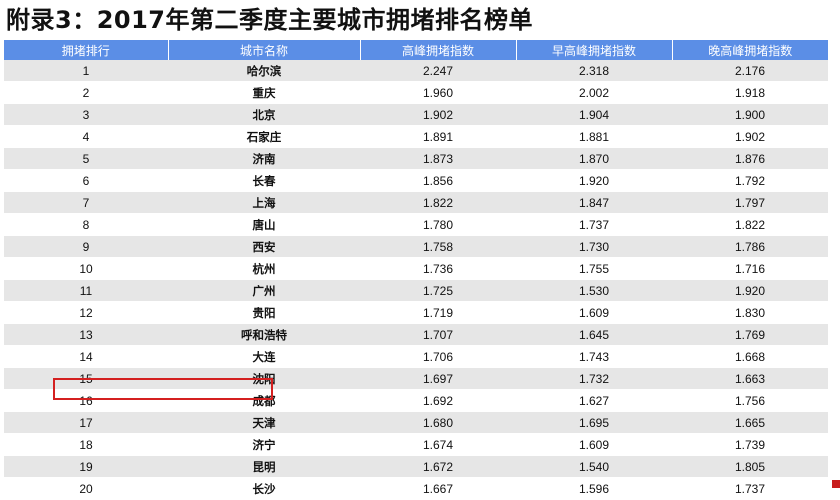  What do you see at coordinates (438, 400) in the screenshot?
I see `peak-index-cell: 1.692` at bounding box center [438, 400].